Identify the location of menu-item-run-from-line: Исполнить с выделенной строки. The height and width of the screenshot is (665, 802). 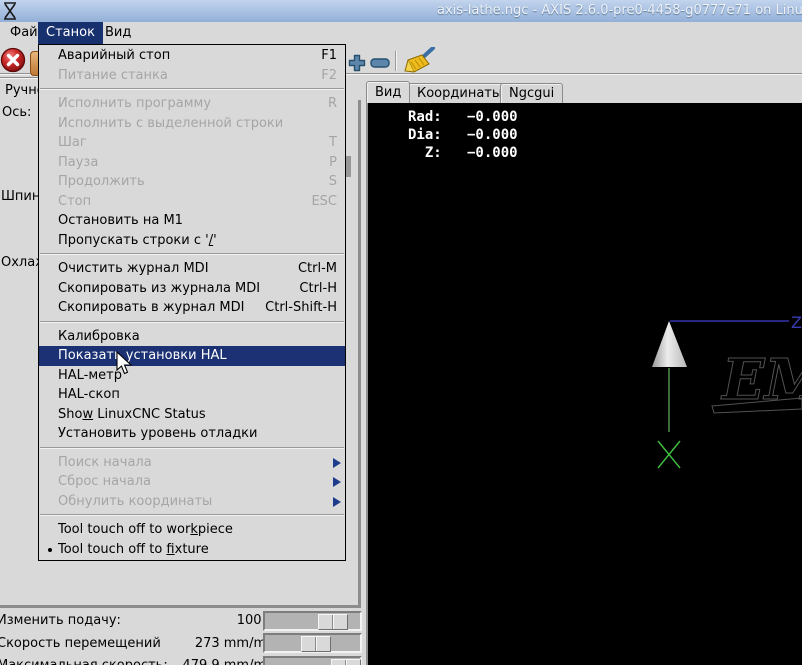
(192, 124).